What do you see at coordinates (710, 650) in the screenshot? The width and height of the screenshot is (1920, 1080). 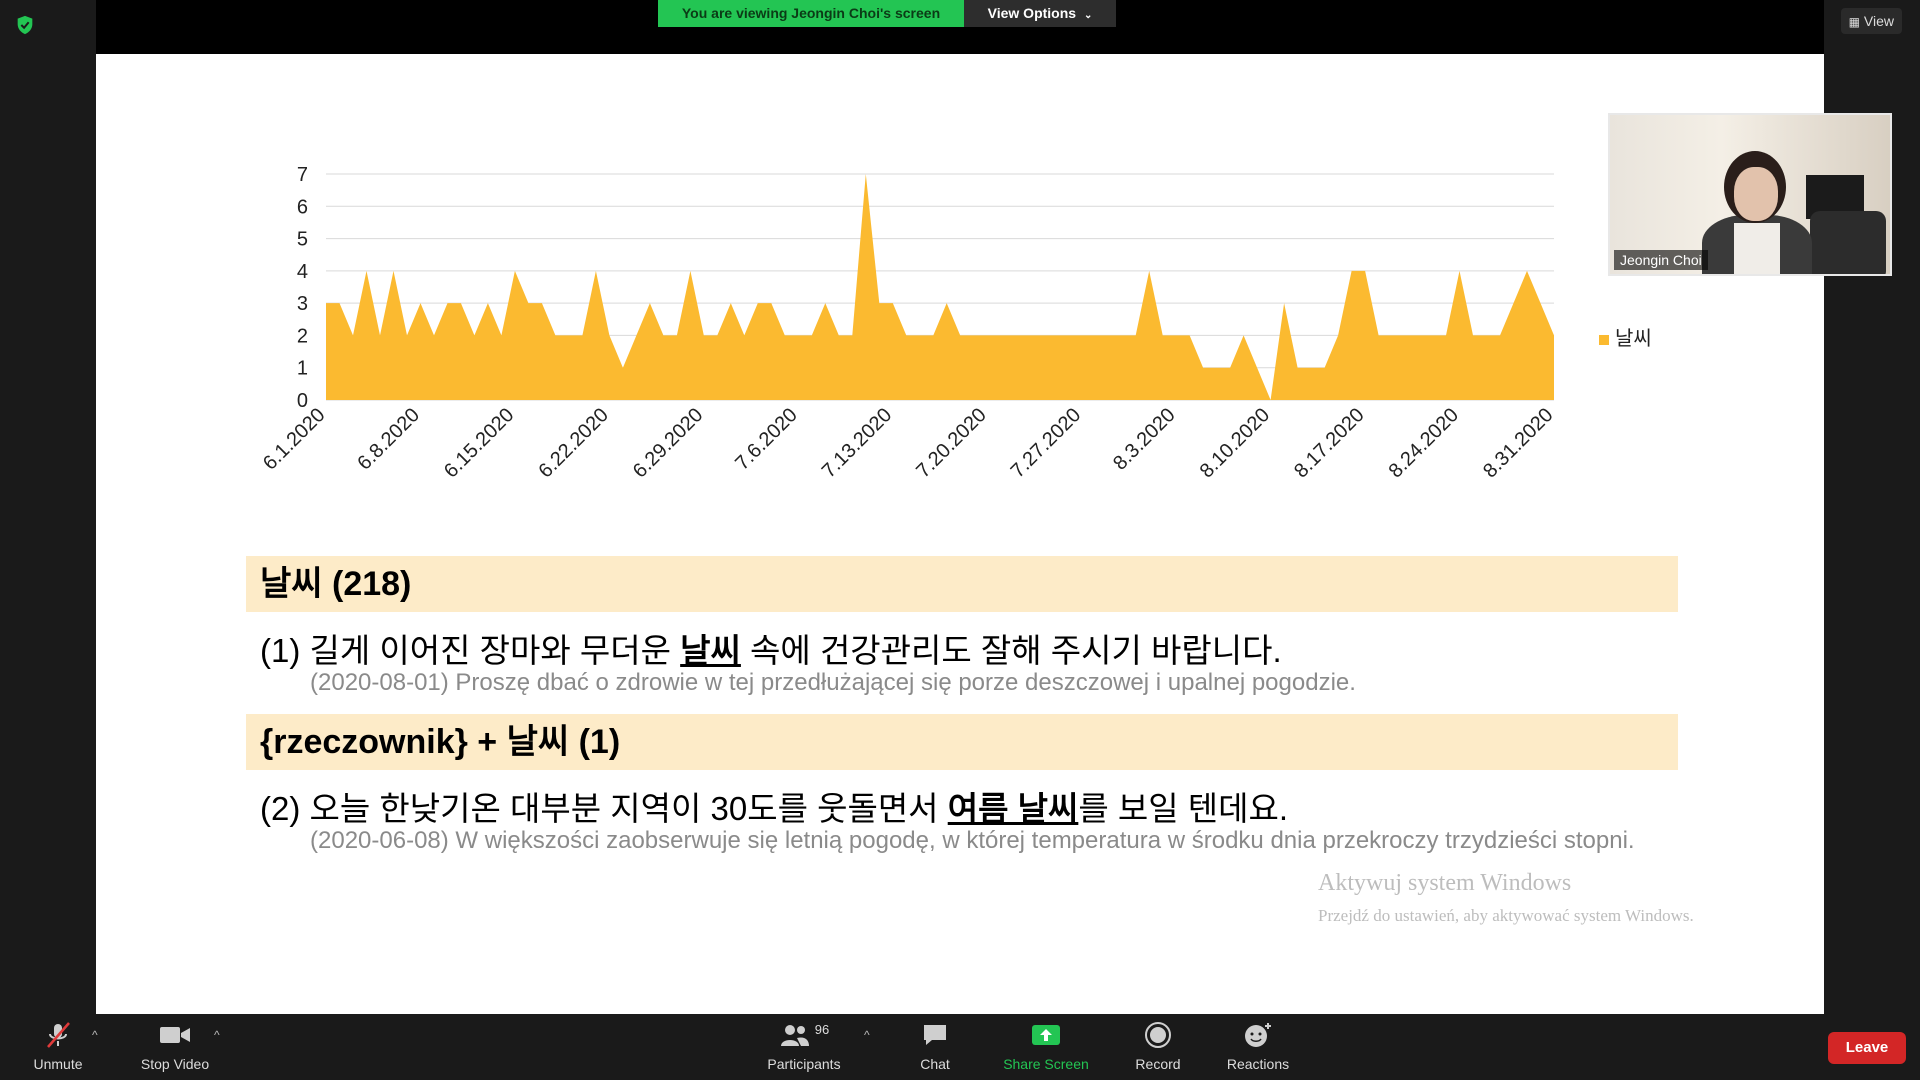 I see `example-highlight: 날씨` at bounding box center [710, 650].